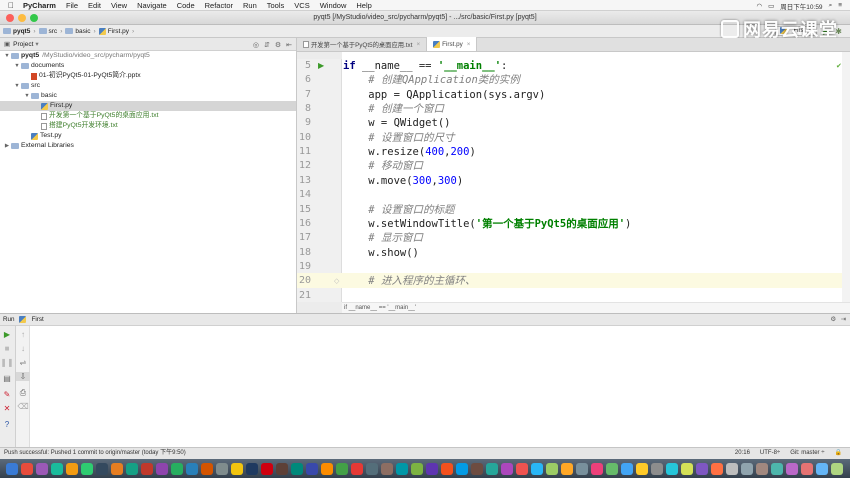  What do you see at coordinates (148, 146) in the screenshot?
I see `tree-item: ▶ External Libraries` at bounding box center [148, 146].